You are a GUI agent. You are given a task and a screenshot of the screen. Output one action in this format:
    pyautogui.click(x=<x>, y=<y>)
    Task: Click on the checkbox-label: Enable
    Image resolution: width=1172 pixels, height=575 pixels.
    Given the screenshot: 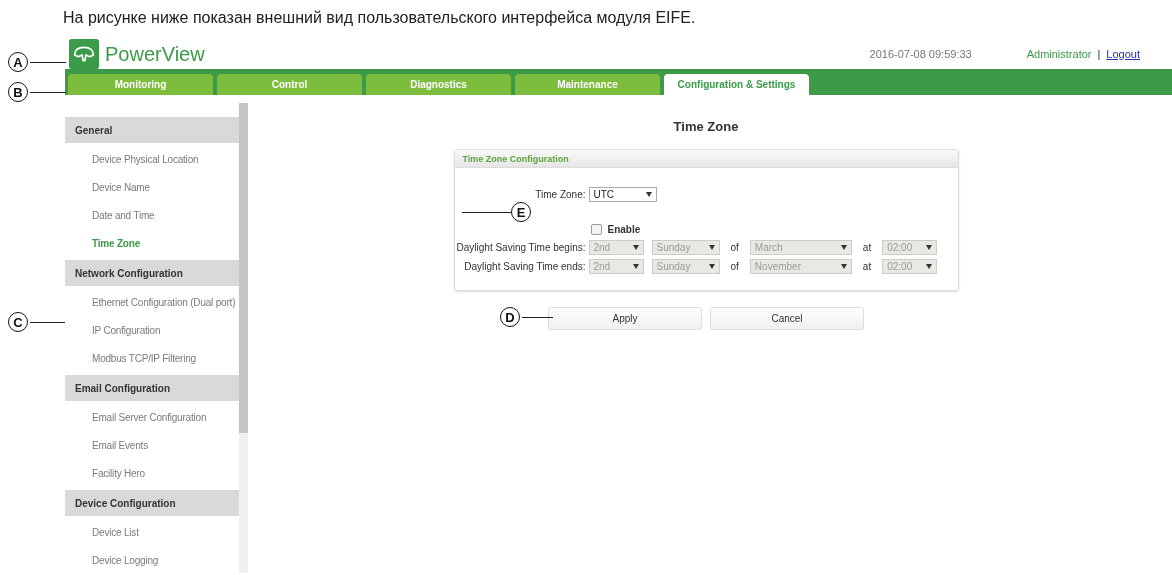 What is the action you would take?
    pyautogui.click(x=624, y=229)
    